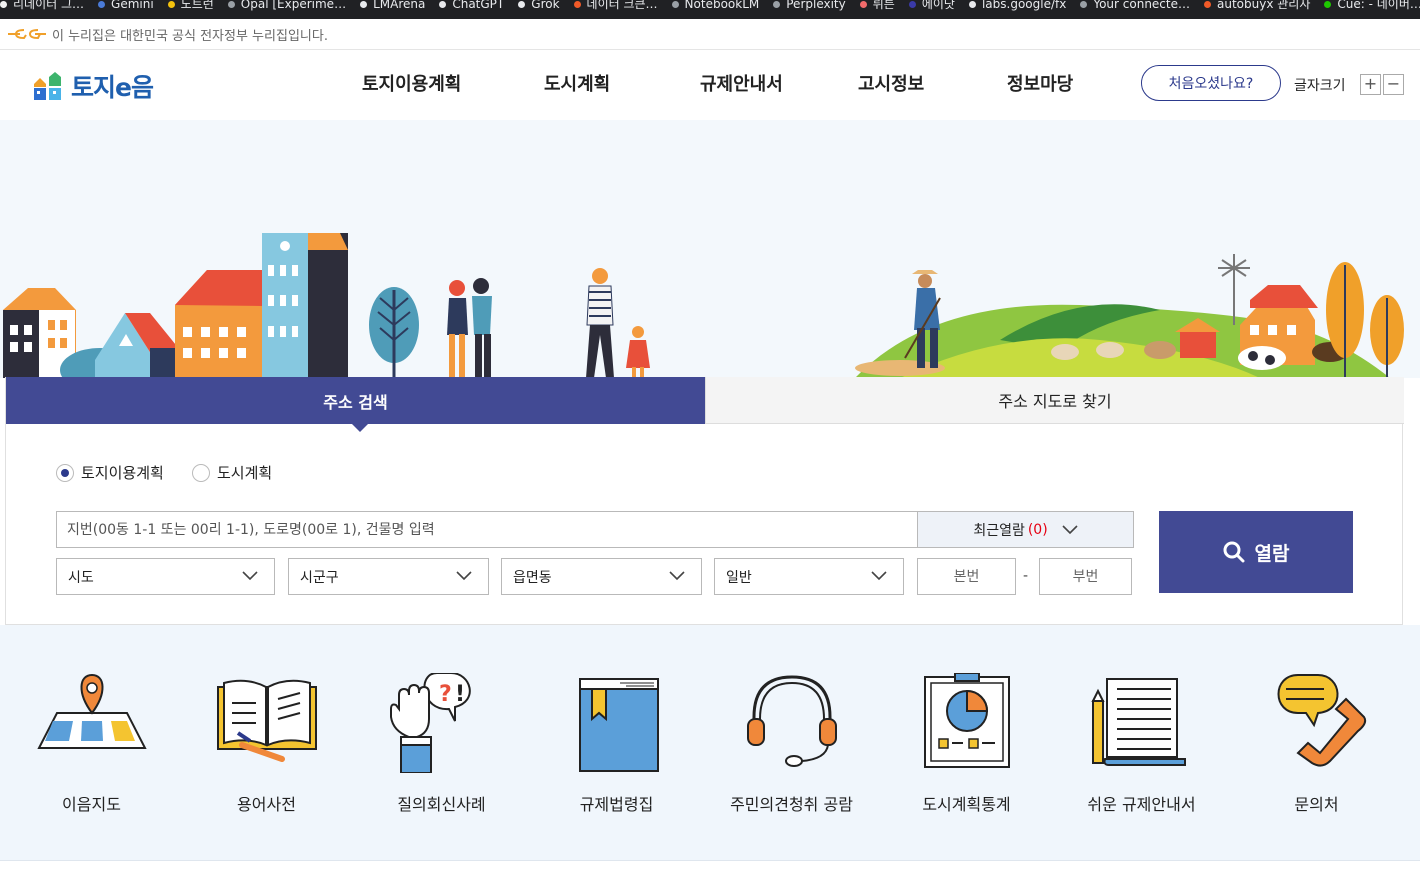 The width and height of the screenshot is (1420, 870). Describe the element at coordinates (938, 5) in the screenshot. I see `bookmark-label: 에이닷` at that location.